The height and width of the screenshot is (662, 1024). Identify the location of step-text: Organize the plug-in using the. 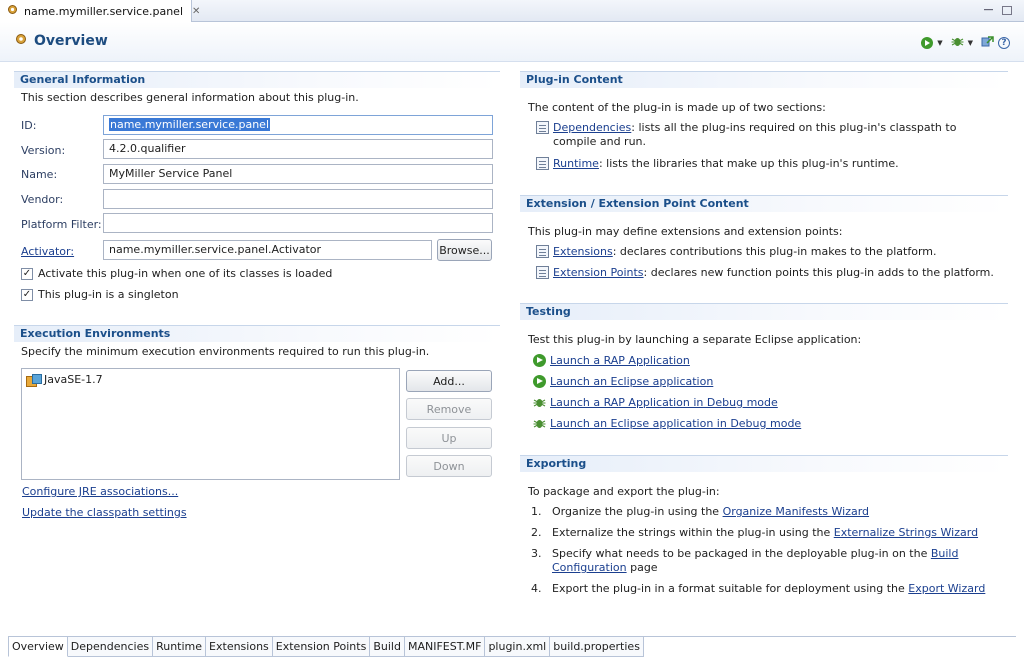
(637, 511).